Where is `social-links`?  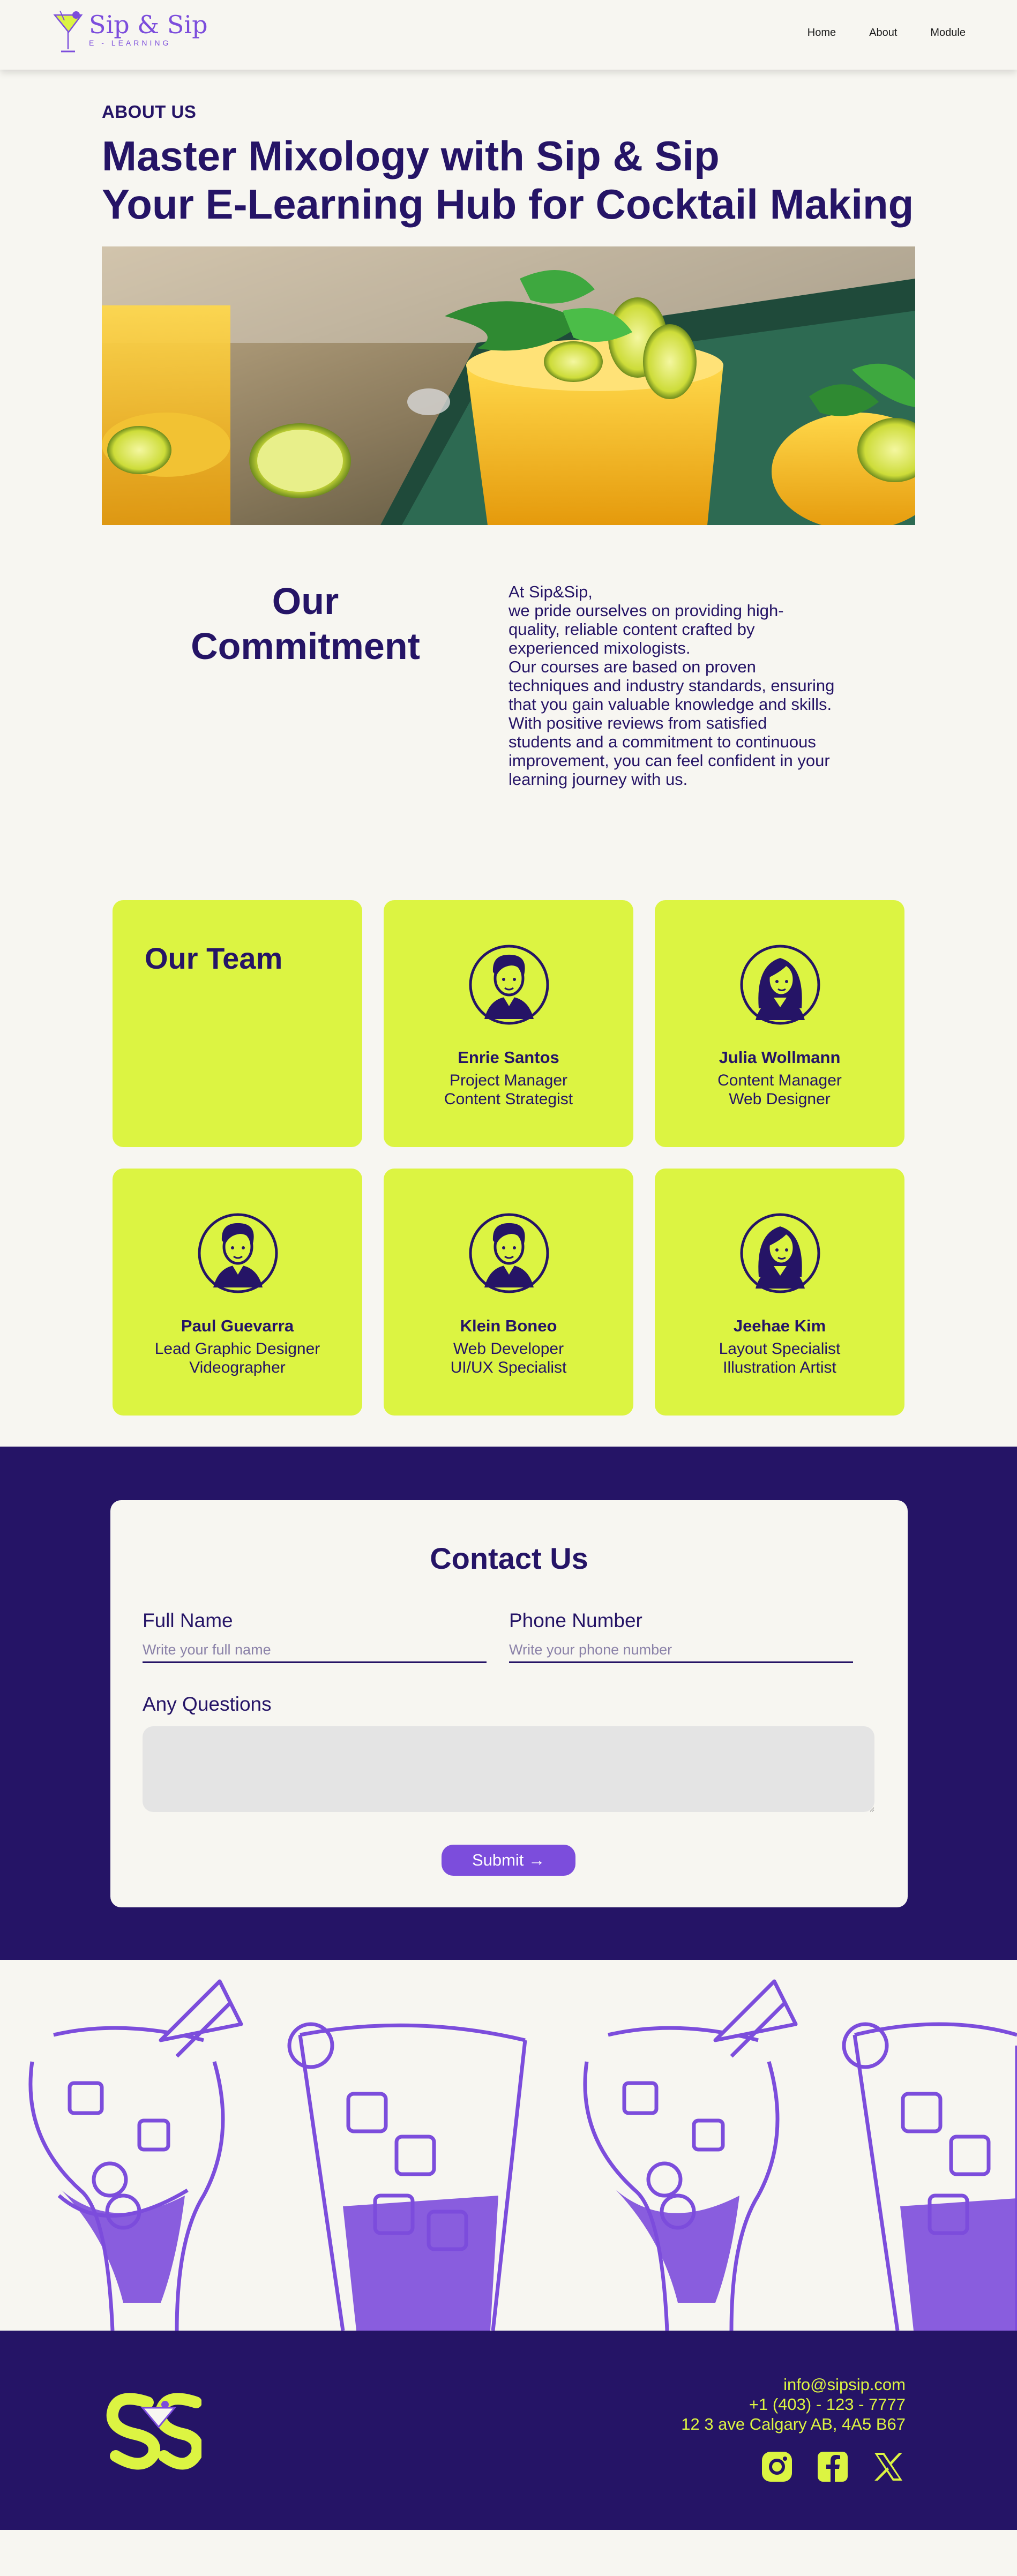
social-links is located at coordinates (833, 2467).